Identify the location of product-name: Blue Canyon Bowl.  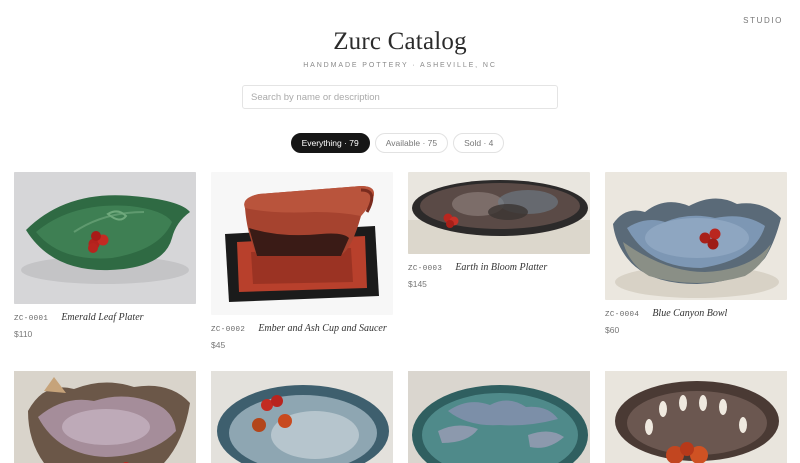
(689, 313).